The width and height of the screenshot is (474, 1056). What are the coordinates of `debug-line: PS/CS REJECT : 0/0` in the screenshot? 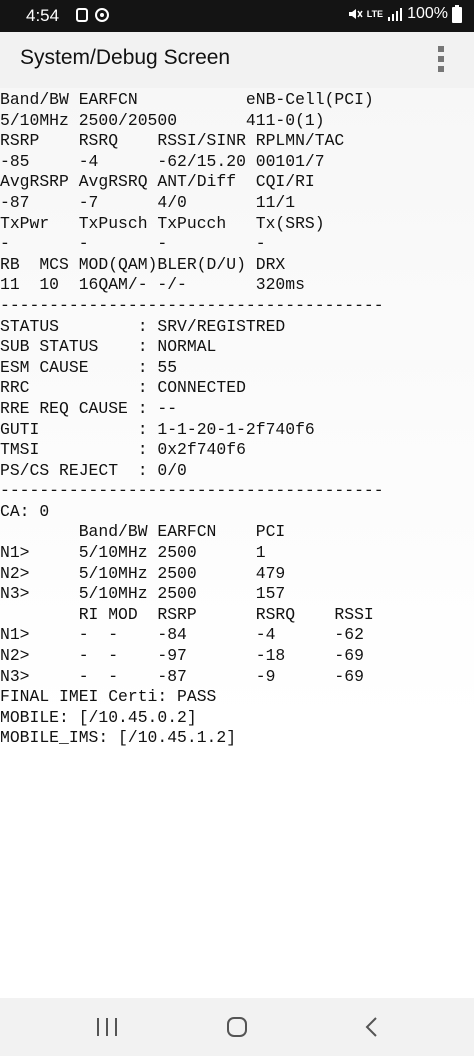 It's located at (93, 470).